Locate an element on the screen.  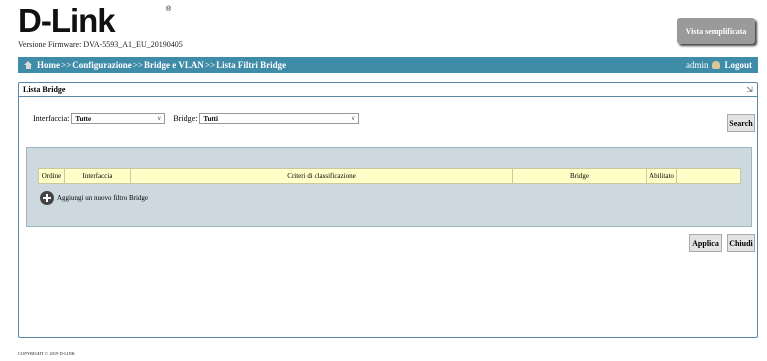
username: admin is located at coordinates (697, 65).